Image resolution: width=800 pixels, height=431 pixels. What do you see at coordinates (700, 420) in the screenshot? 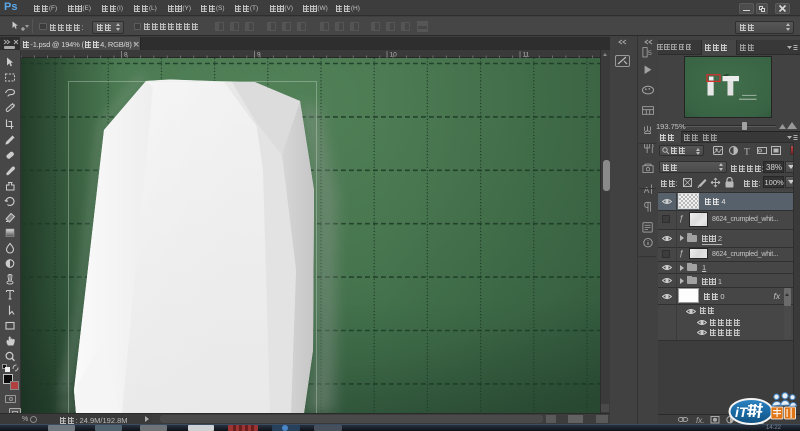
I see `svg-text: fx.` at bounding box center [700, 420].